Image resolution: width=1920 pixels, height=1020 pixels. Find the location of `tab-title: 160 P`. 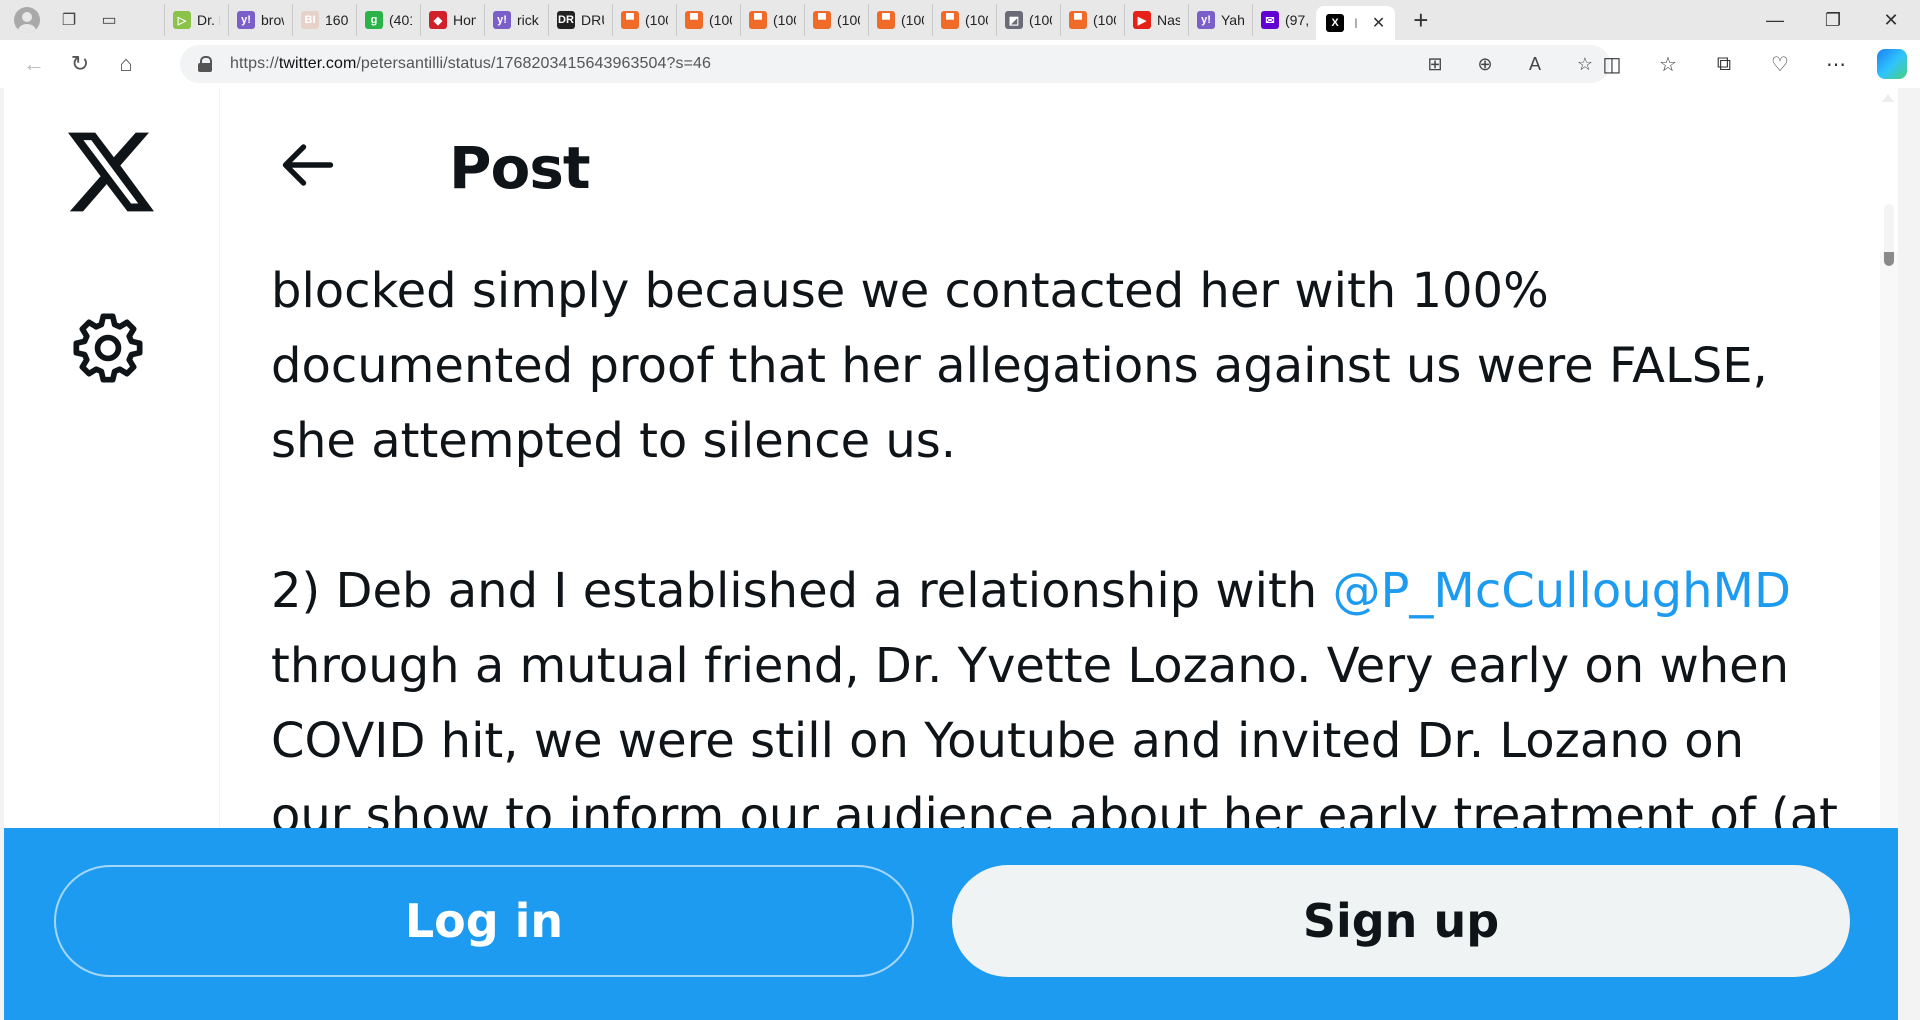

tab-title: 160 P is located at coordinates (336, 20).